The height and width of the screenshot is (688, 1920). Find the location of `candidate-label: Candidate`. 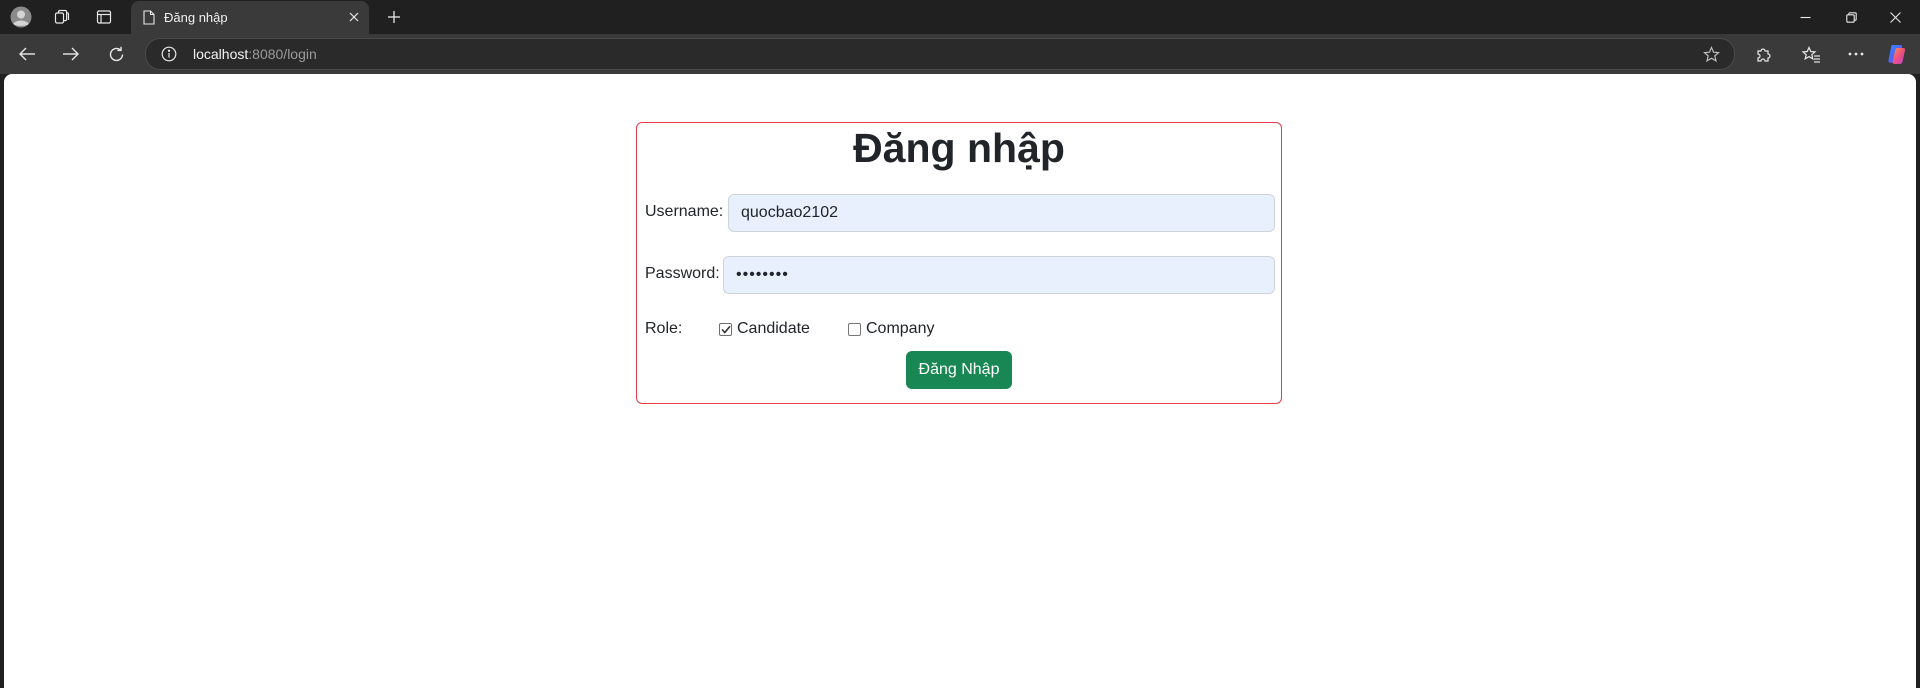

candidate-label: Candidate is located at coordinates (773, 329).